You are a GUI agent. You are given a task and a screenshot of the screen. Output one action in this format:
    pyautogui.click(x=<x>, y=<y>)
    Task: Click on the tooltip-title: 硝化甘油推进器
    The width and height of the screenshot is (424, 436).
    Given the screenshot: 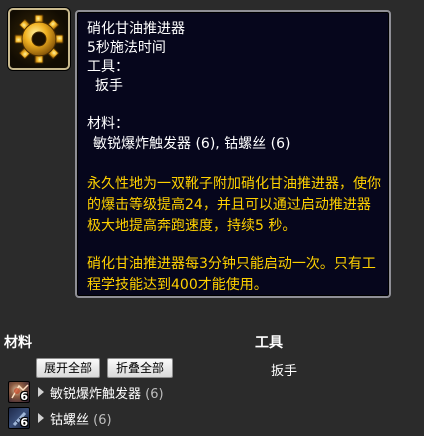 What is the action you would take?
    pyautogui.click(x=136, y=29)
    